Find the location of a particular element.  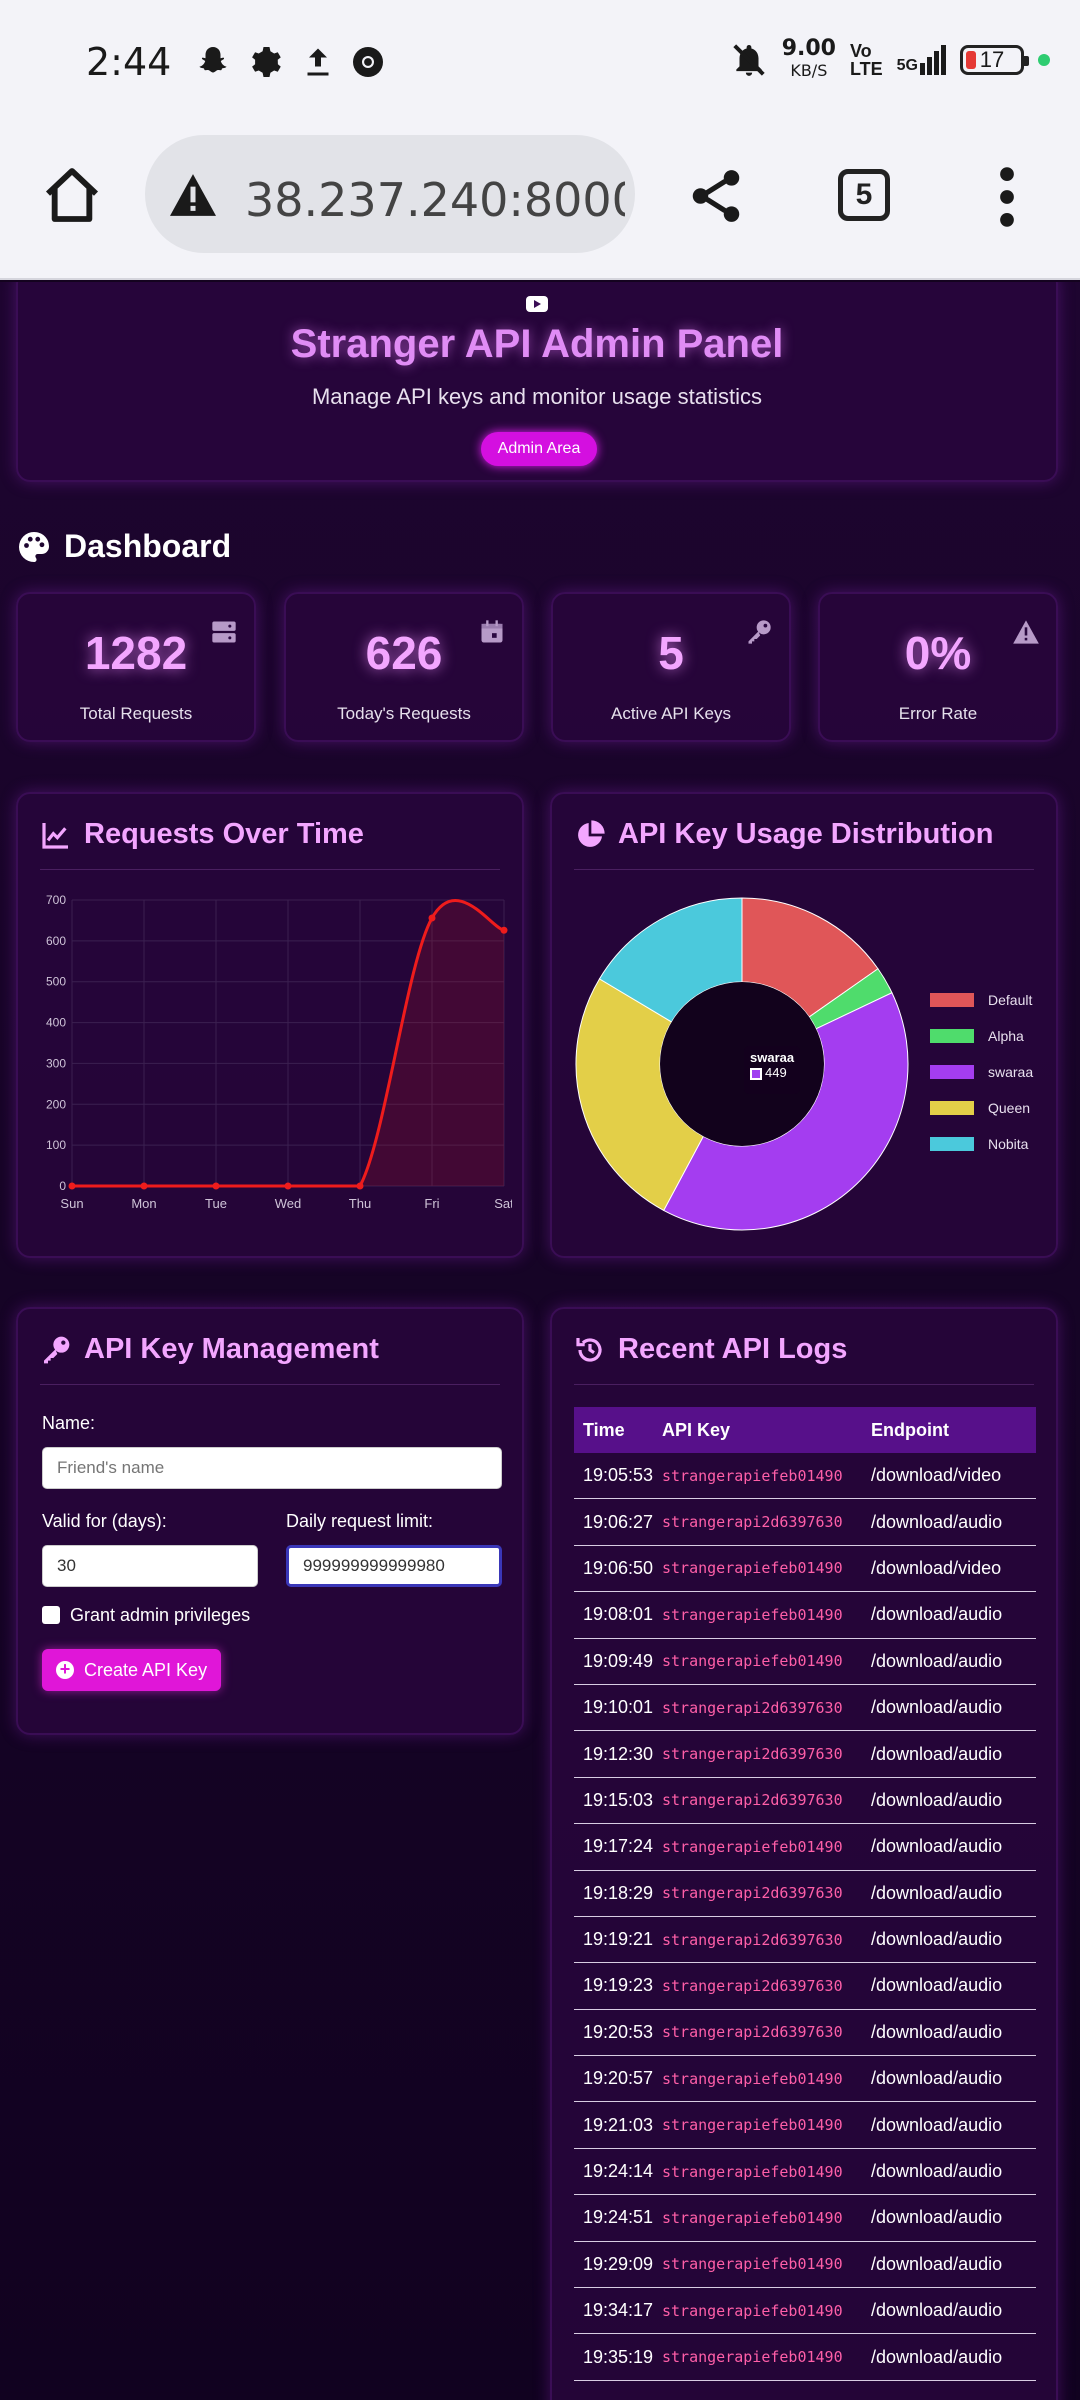

stat-label: Error Rate is located at coordinates (938, 713).